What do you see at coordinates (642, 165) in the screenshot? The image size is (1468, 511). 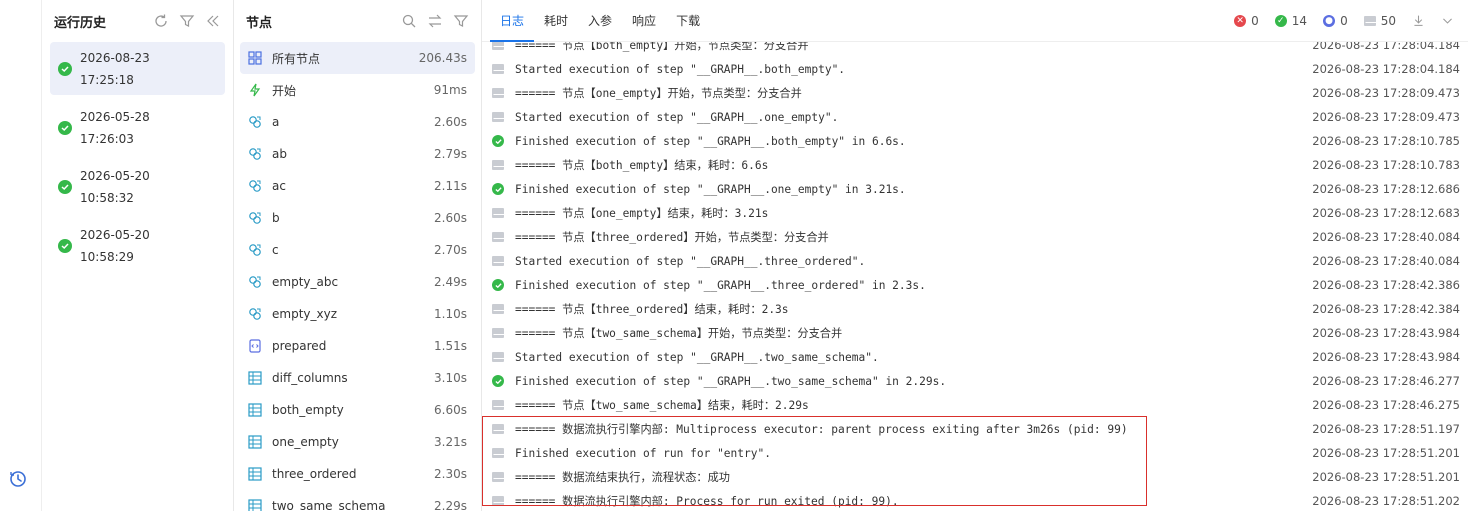 I see `log-message: ====== 节点【both_empty】结束，耗时：6.6s` at bounding box center [642, 165].